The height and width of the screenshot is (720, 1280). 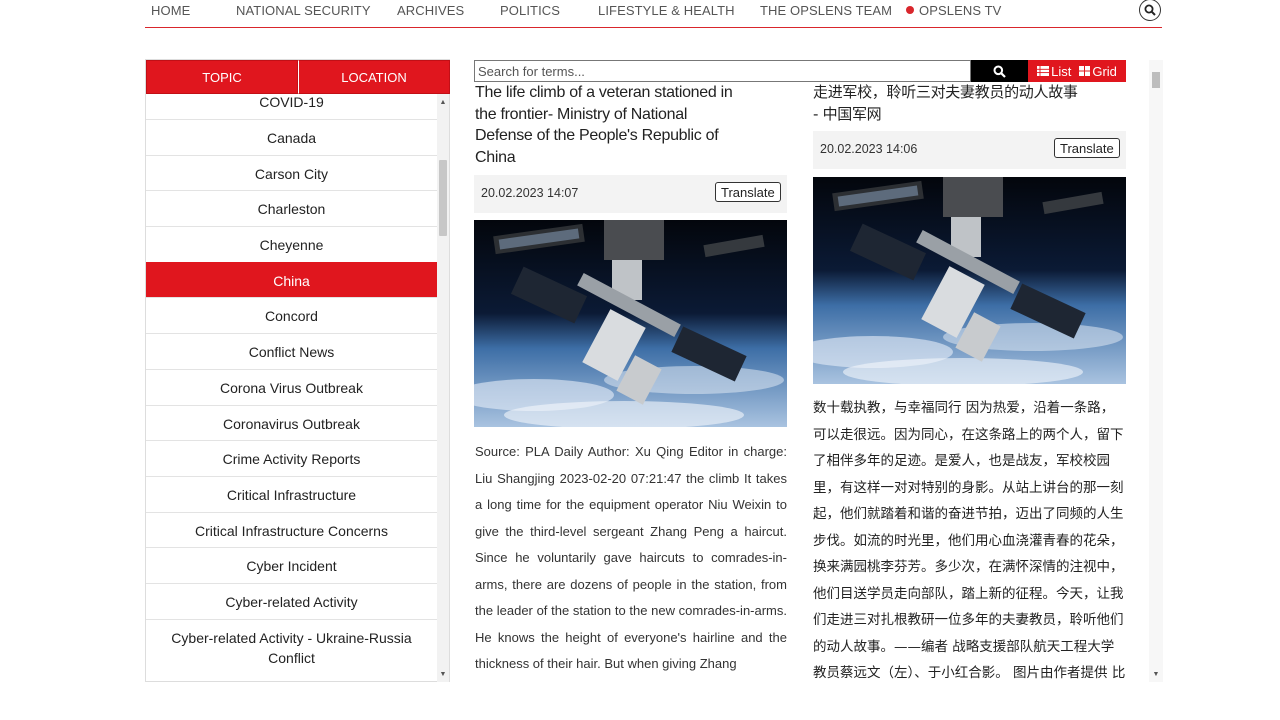 I want to click on header-search-button, so click(x=1150, y=10).